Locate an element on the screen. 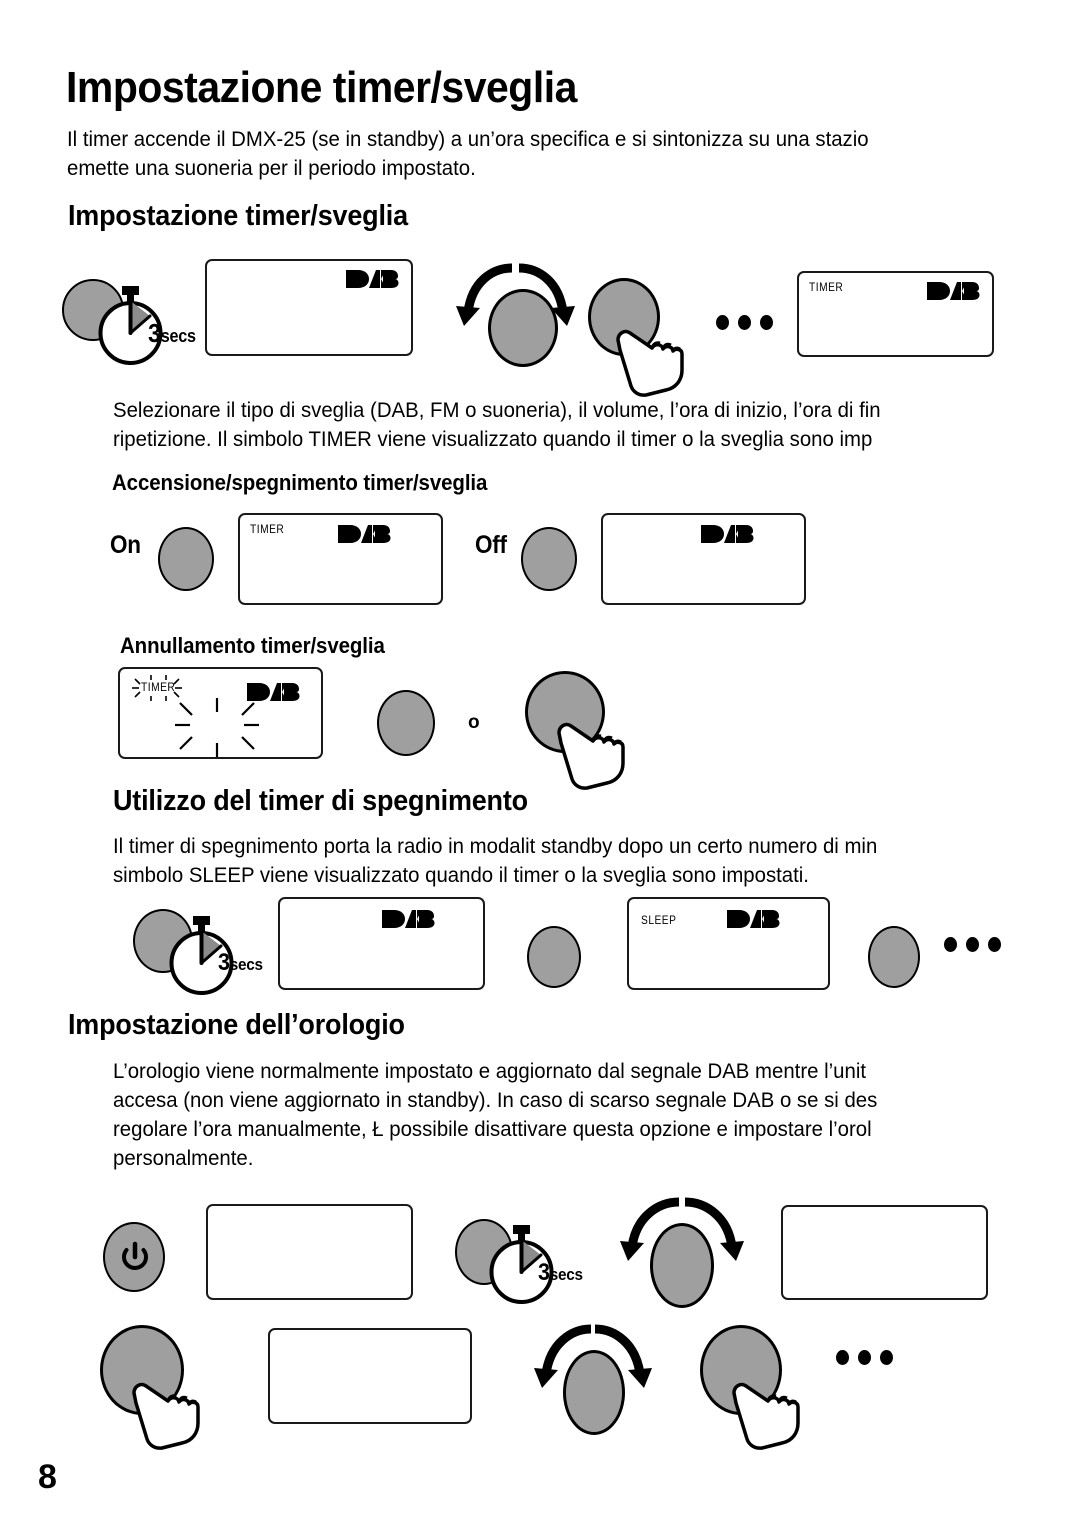  power-icon is located at coordinates (135, 1255).